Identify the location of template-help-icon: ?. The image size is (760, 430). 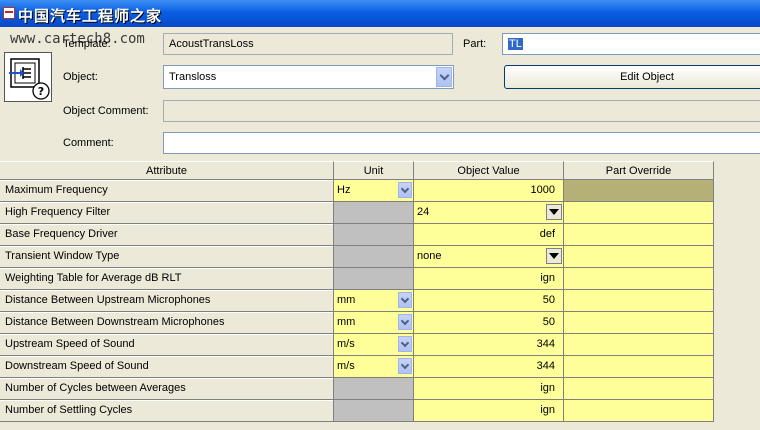
(28, 77).